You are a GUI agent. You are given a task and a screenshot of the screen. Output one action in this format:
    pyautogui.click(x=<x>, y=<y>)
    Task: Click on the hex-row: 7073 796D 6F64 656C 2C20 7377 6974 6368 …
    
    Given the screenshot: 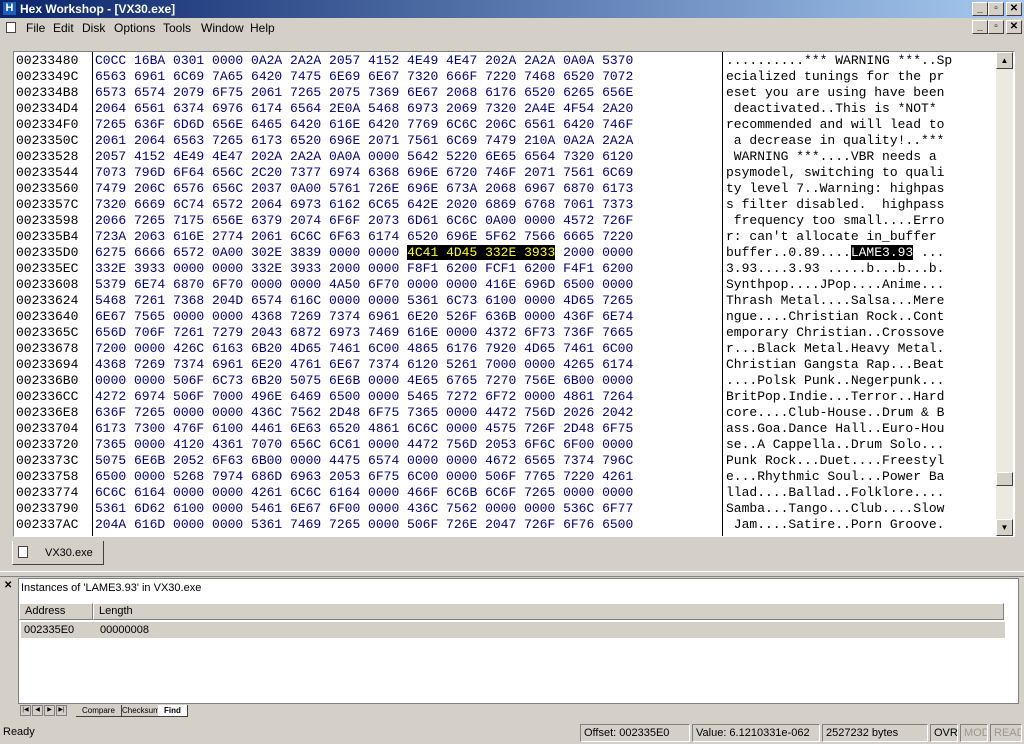 What is the action you would take?
    pyautogui.click(x=408, y=173)
    